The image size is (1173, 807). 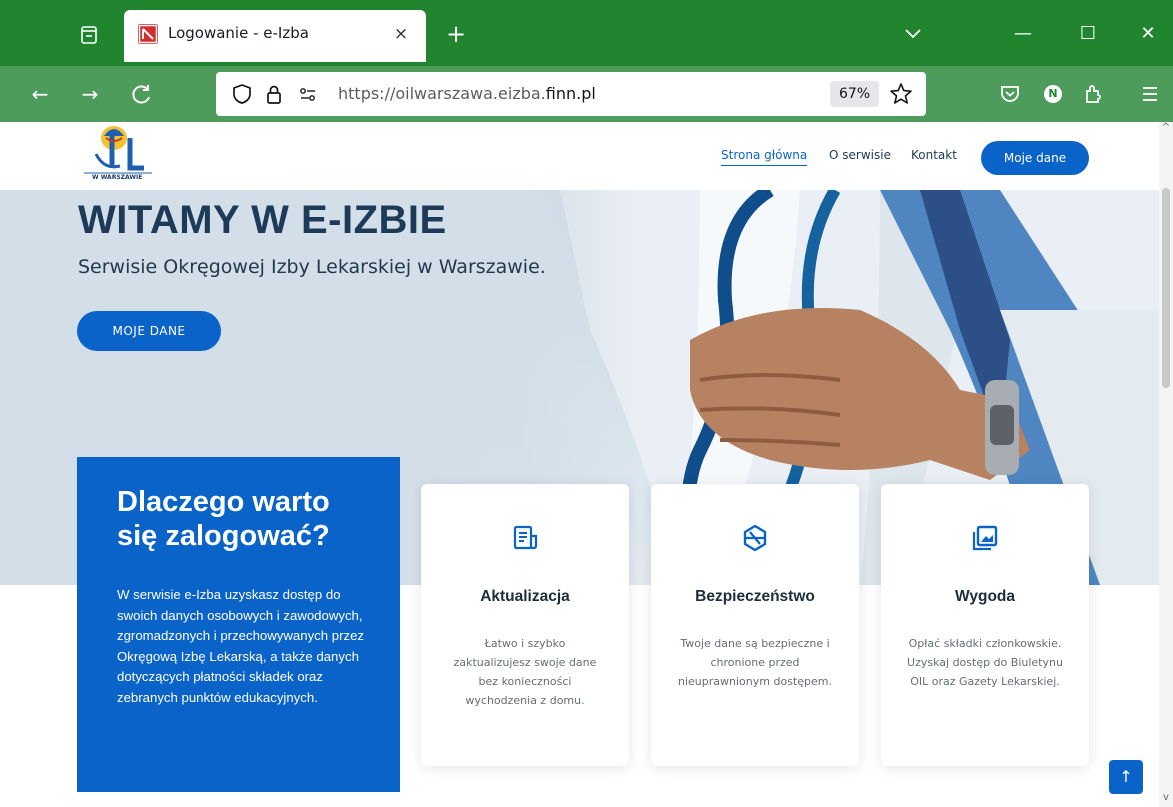 I want to click on zoom-level-badge: 67%, so click(x=855, y=94).